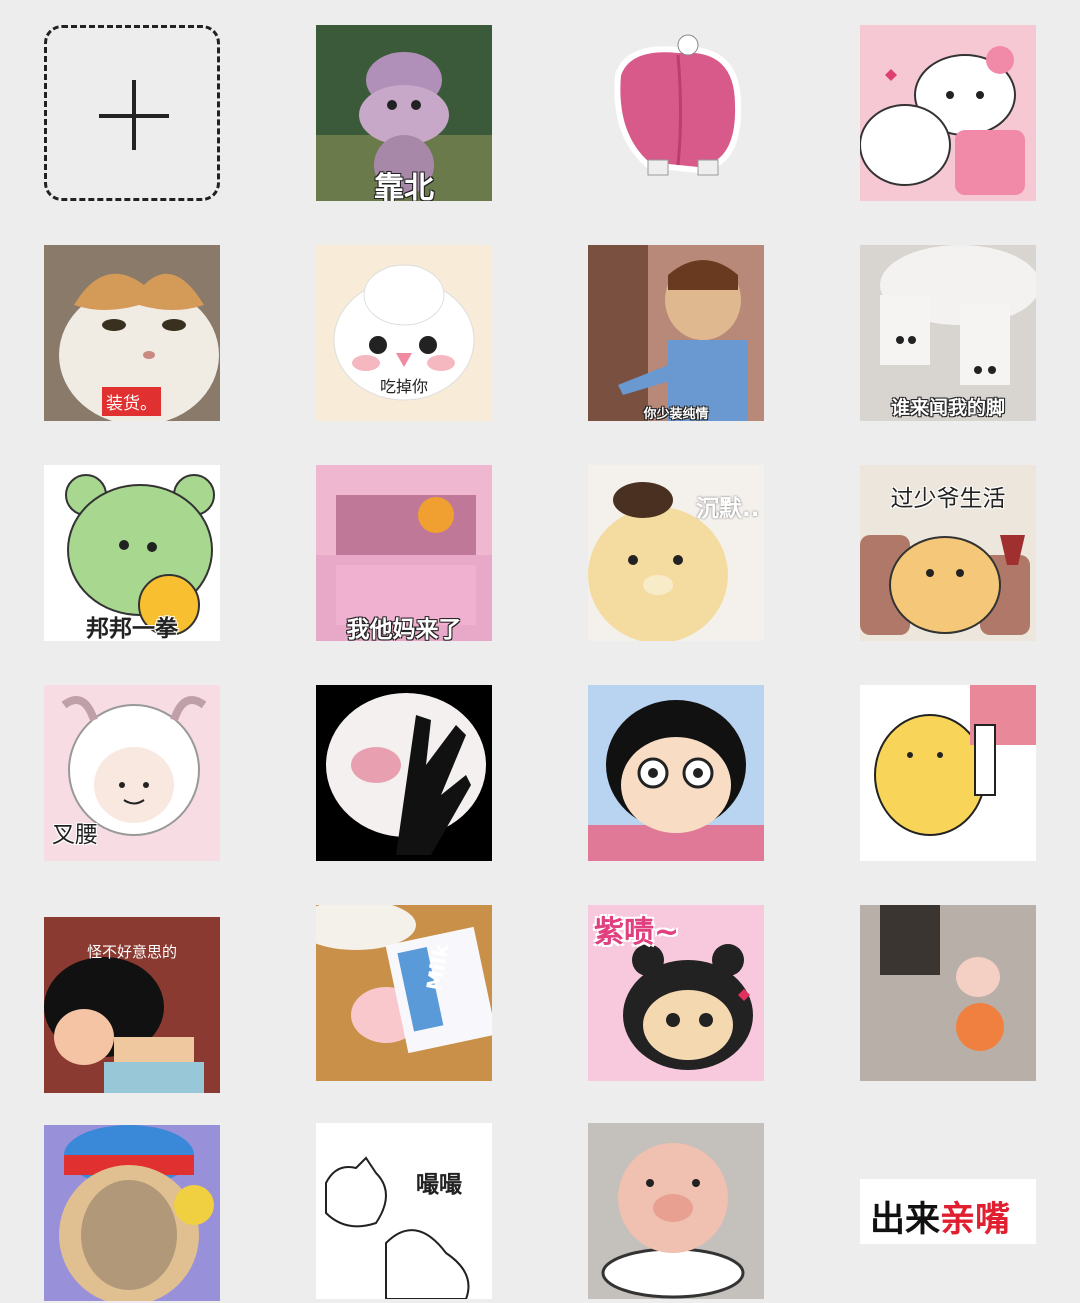 The width and height of the screenshot is (1080, 1303). I want to click on sticker-yellow-blob, so click(948, 773).